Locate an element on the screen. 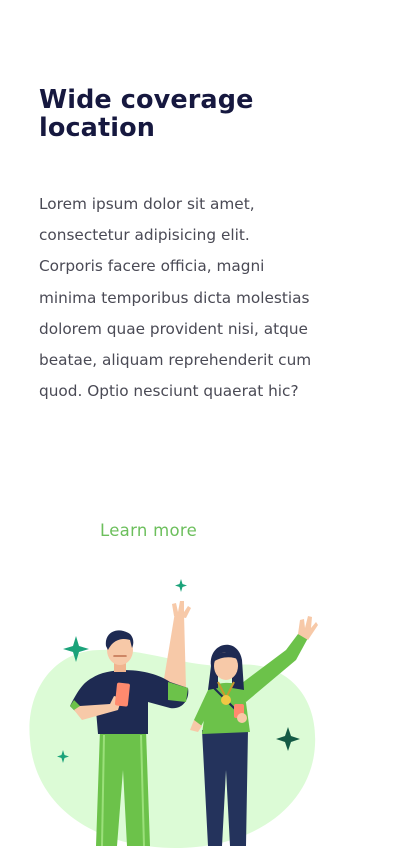 The height and width of the screenshot is (850, 406). medal-icon is located at coordinates (226, 700).